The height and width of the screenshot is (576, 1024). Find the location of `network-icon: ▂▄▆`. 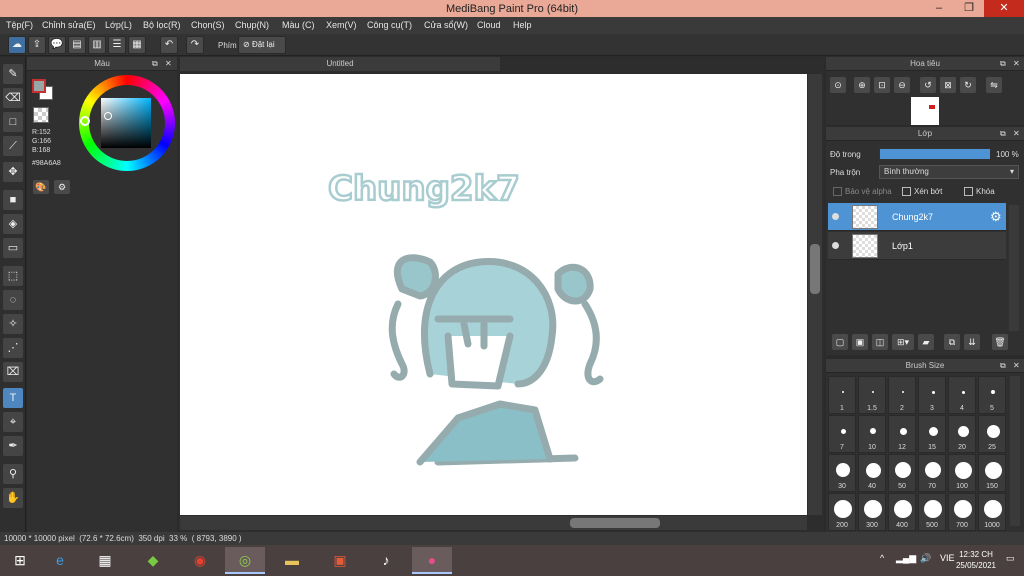

network-icon: ▂▄▆ is located at coordinates (906, 558).